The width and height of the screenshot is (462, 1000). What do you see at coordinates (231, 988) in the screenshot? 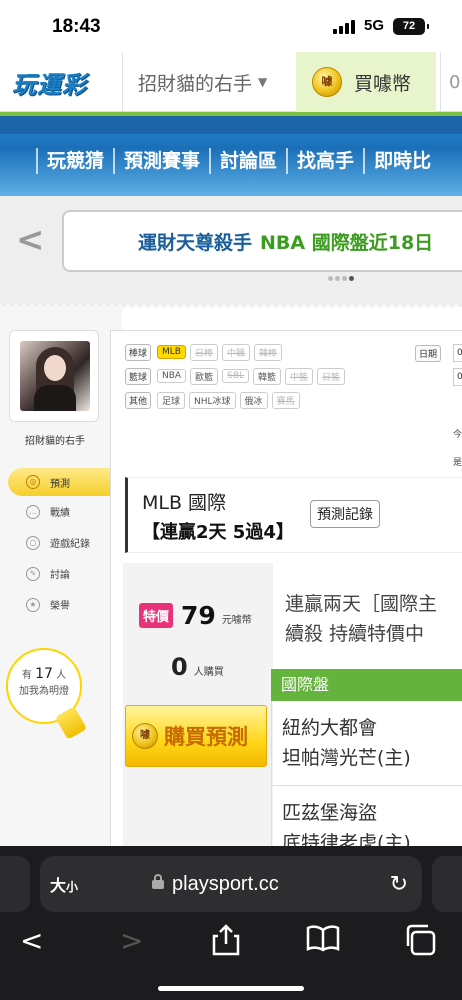
I see `home-indicator` at bounding box center [231, 988].